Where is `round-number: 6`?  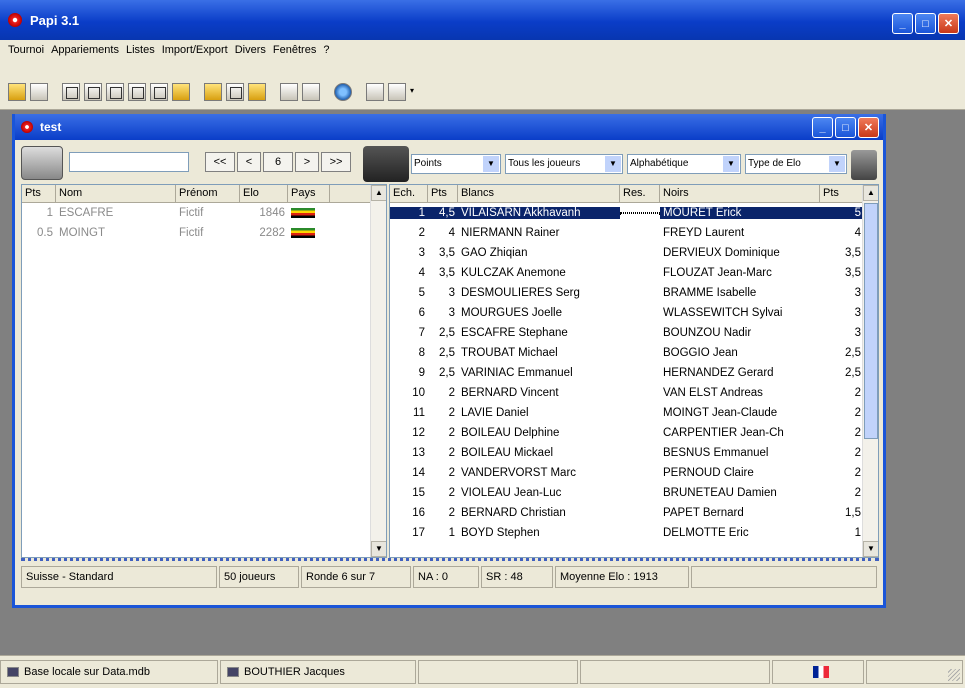 round-number: 6 is located at coordinates (278, 162).